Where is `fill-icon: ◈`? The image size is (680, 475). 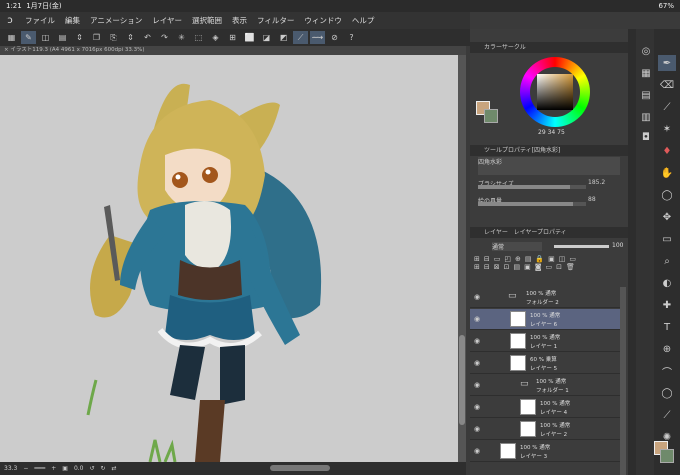
fill-icon: ◈ is located at coordinates (215, 37).